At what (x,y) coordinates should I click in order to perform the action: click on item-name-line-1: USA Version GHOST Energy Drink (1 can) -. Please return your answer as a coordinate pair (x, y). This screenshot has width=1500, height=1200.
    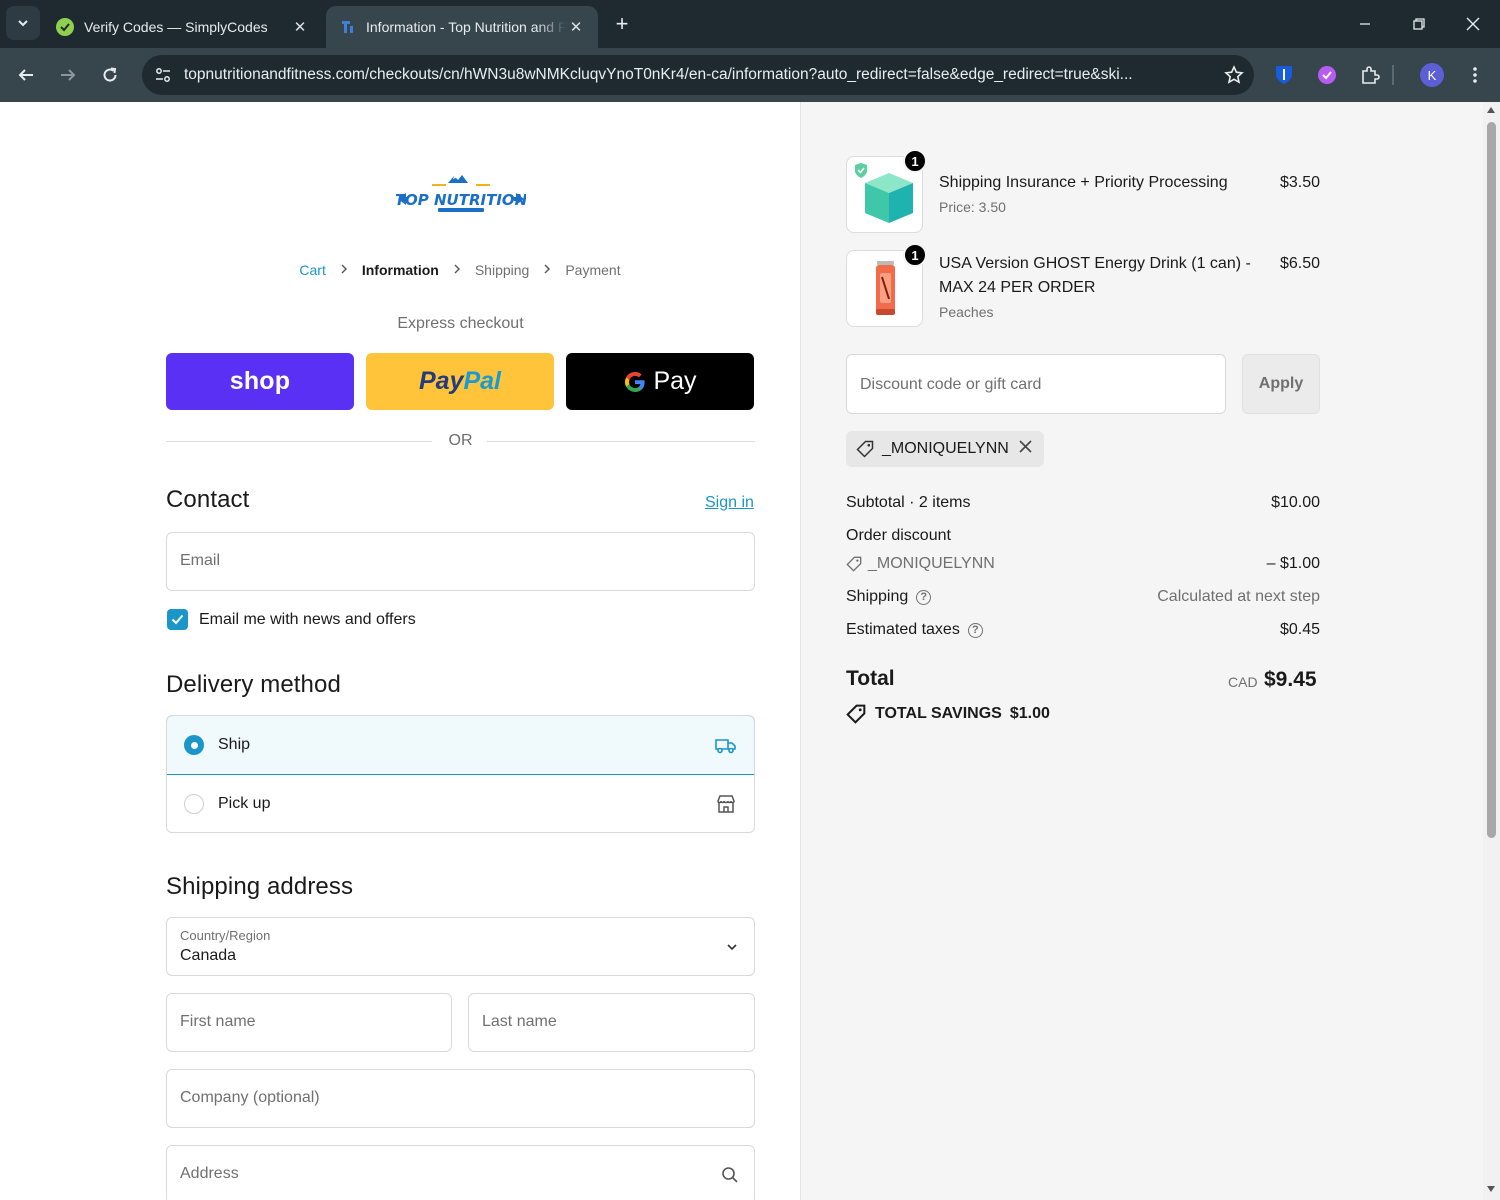
    Looking at the image, I should click on (1095, 263).